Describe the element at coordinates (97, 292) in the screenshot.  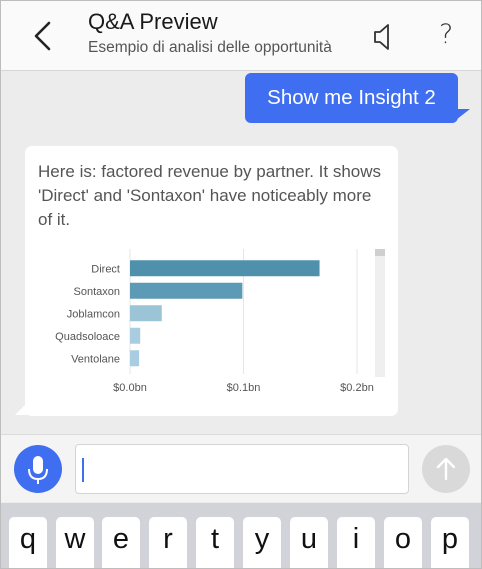
I see `category-label: Sontaxon` at that location.